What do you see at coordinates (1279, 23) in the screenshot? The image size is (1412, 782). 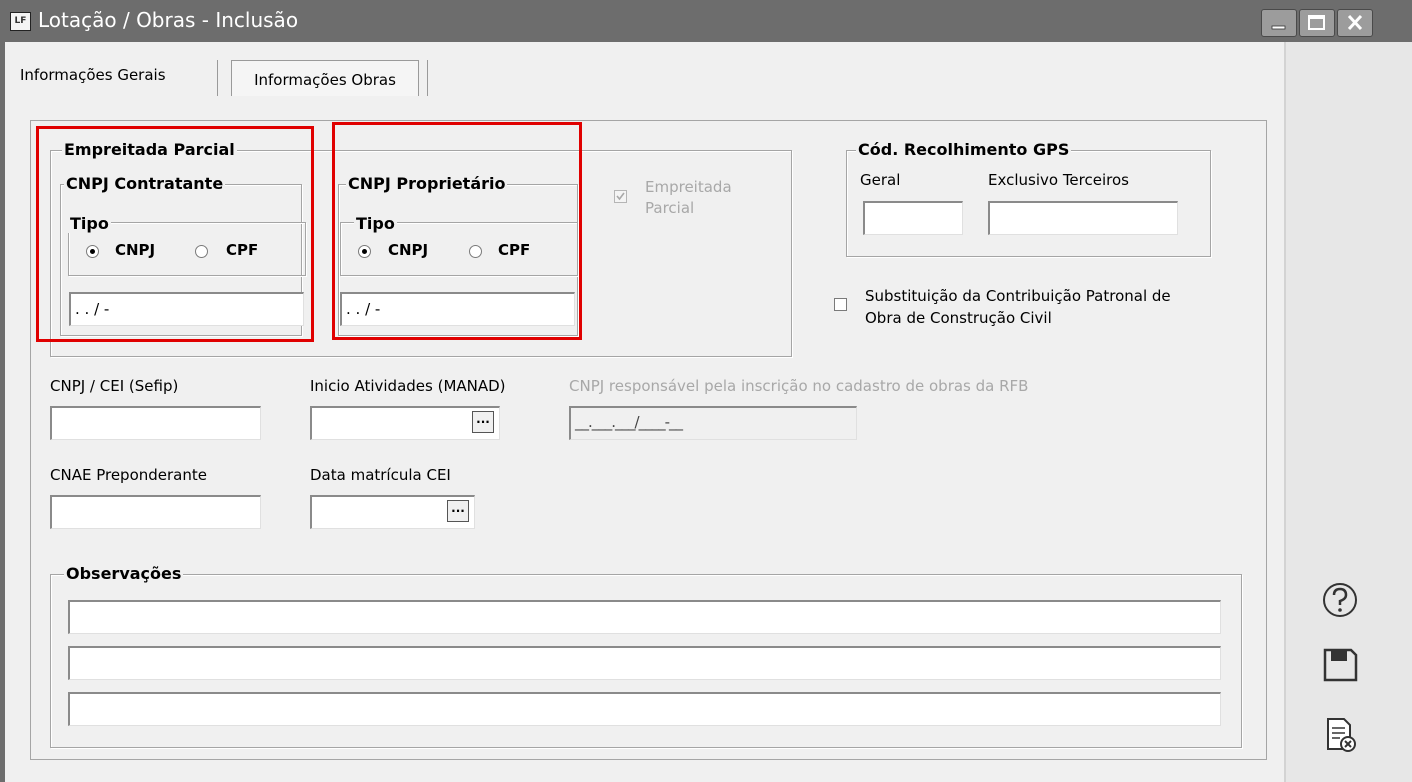 I see `minimize-button` at bounding box center [1279, 23].